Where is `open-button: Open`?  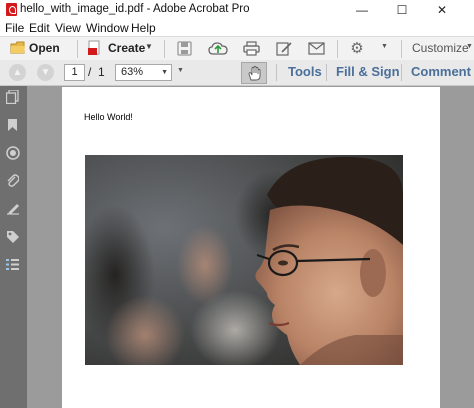
open-button: Open is located at coordinates (37, 48).